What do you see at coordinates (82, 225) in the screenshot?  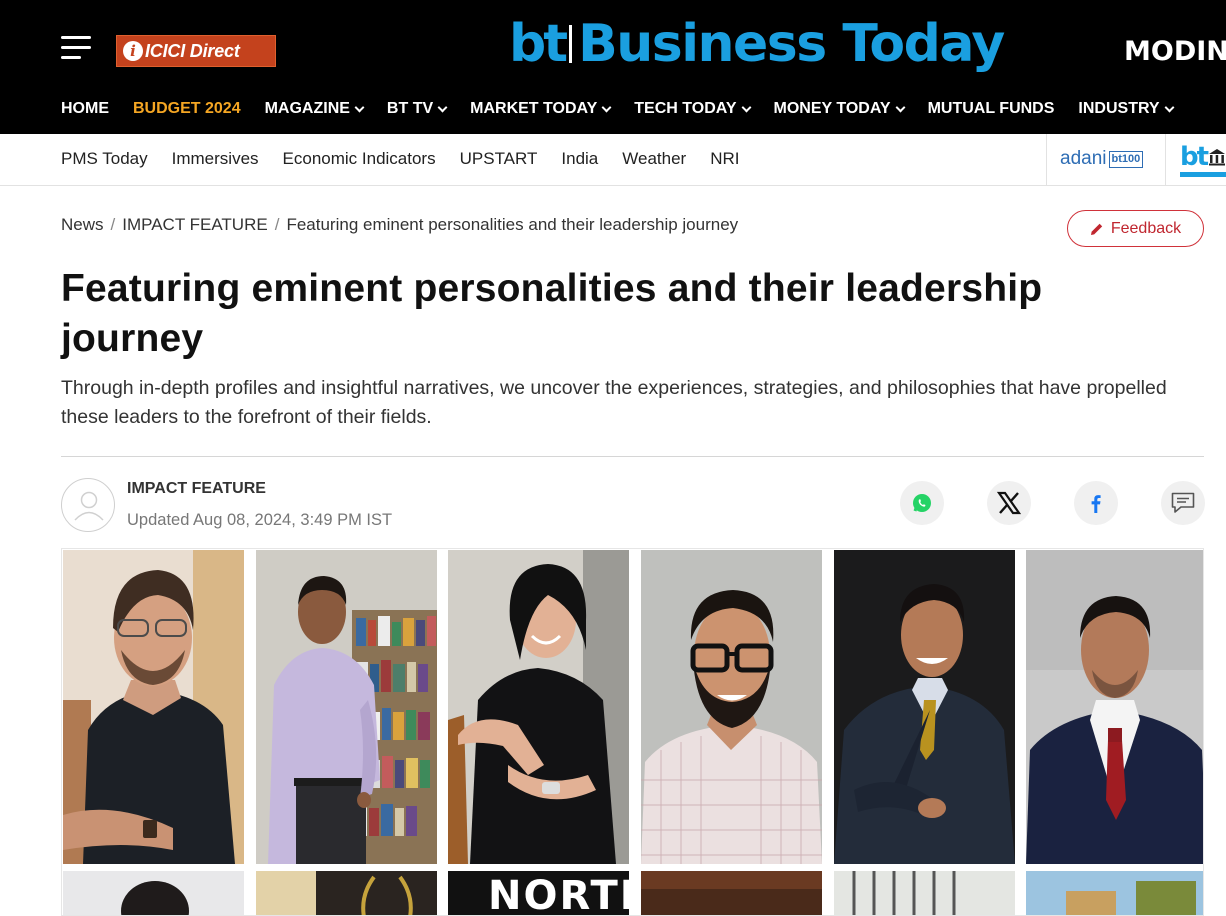 I see `breadcrumb-news: News` at bounding box center [82, 225].